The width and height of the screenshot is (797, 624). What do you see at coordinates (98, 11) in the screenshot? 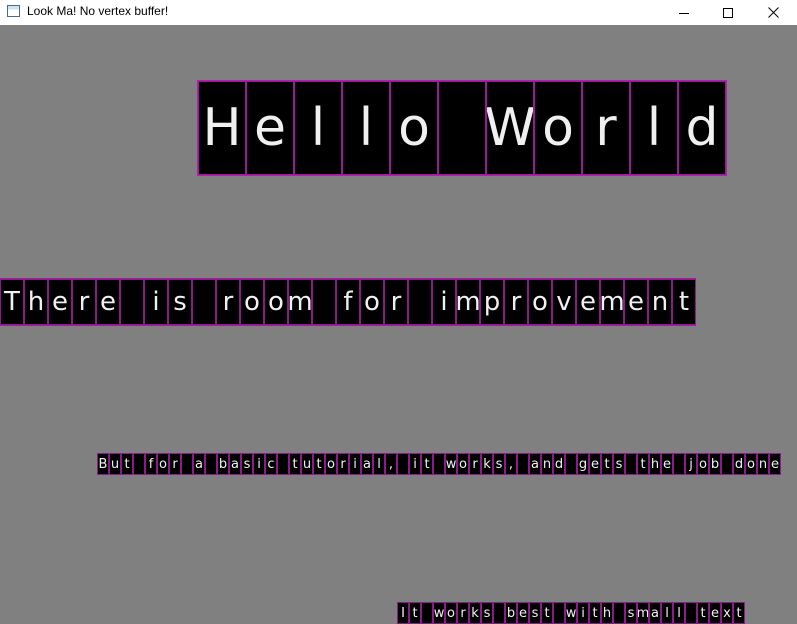
I see `window-title: Look Ma! No vertex buffer!` at bounding box center [98, 11].